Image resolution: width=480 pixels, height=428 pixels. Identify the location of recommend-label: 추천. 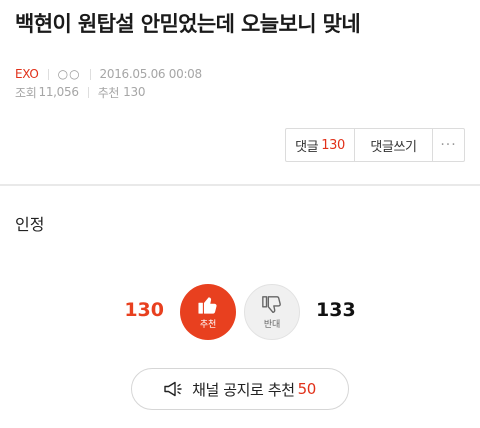
(108, 92).